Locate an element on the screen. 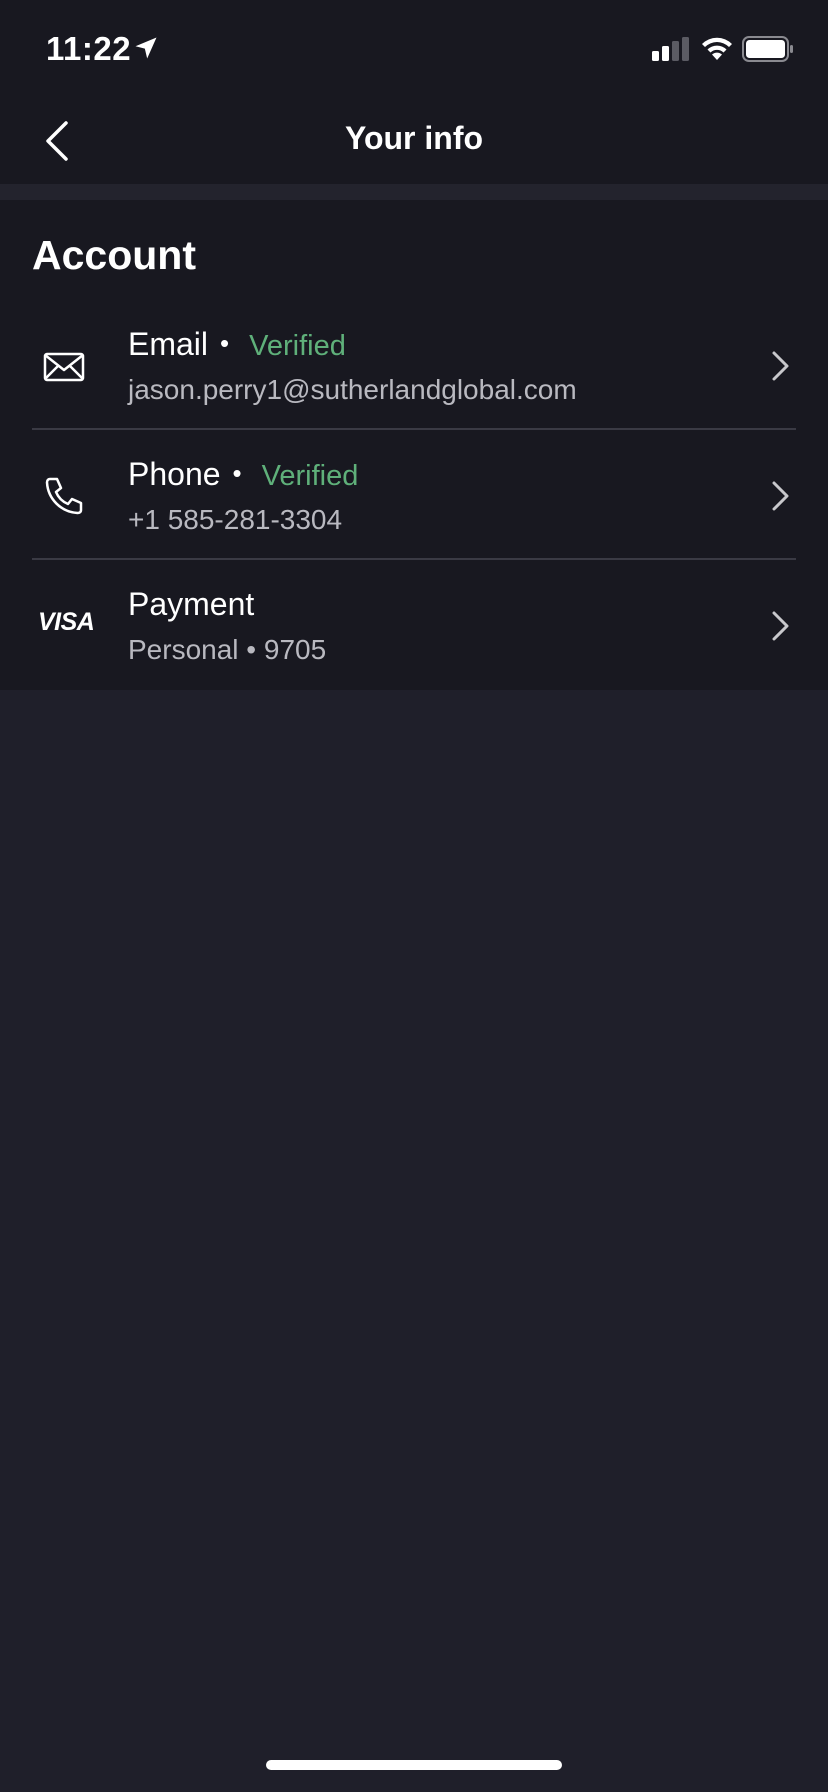  payment-title-line: Payment is located at coordinates (191, 604).